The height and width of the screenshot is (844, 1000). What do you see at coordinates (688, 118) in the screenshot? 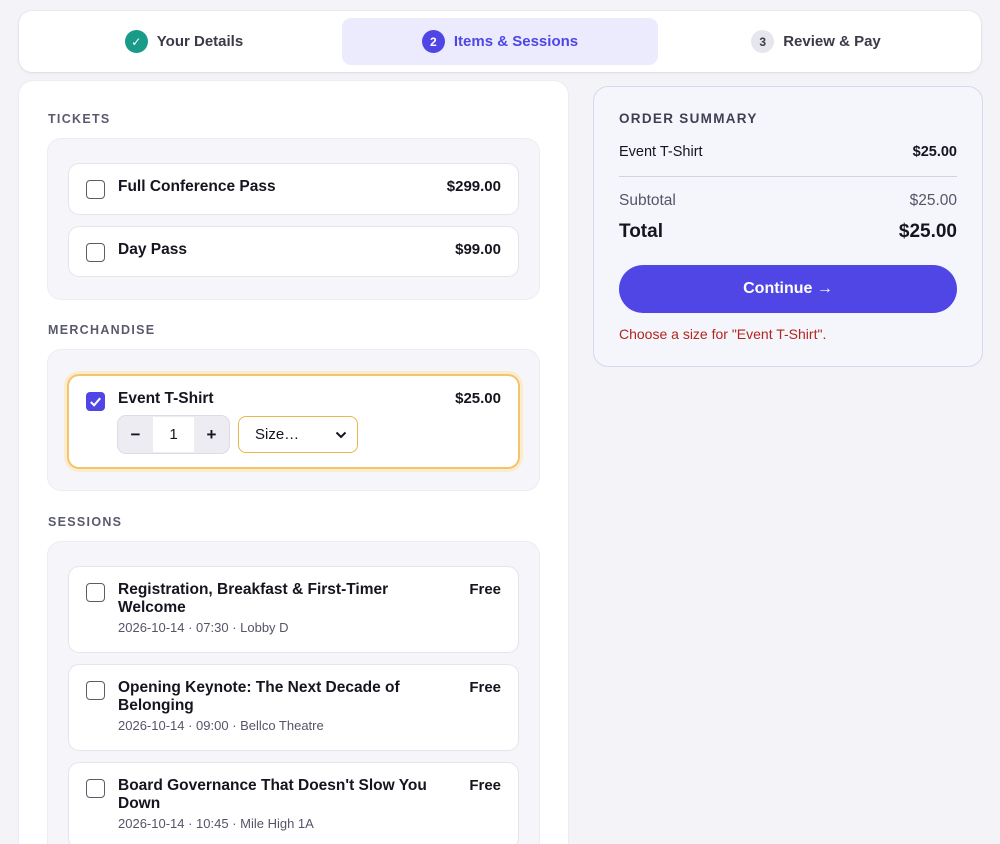
I see `summary-title: ORDER SUMMARY` at bounding box center [688, 118].